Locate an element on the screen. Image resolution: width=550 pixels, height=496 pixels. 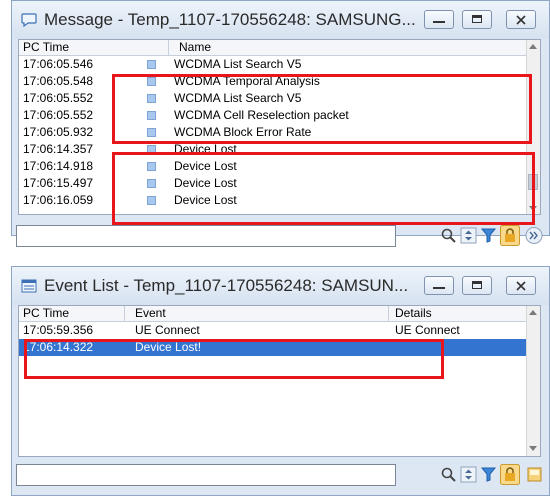
event-filter-input is located at coordinates (206, 475).